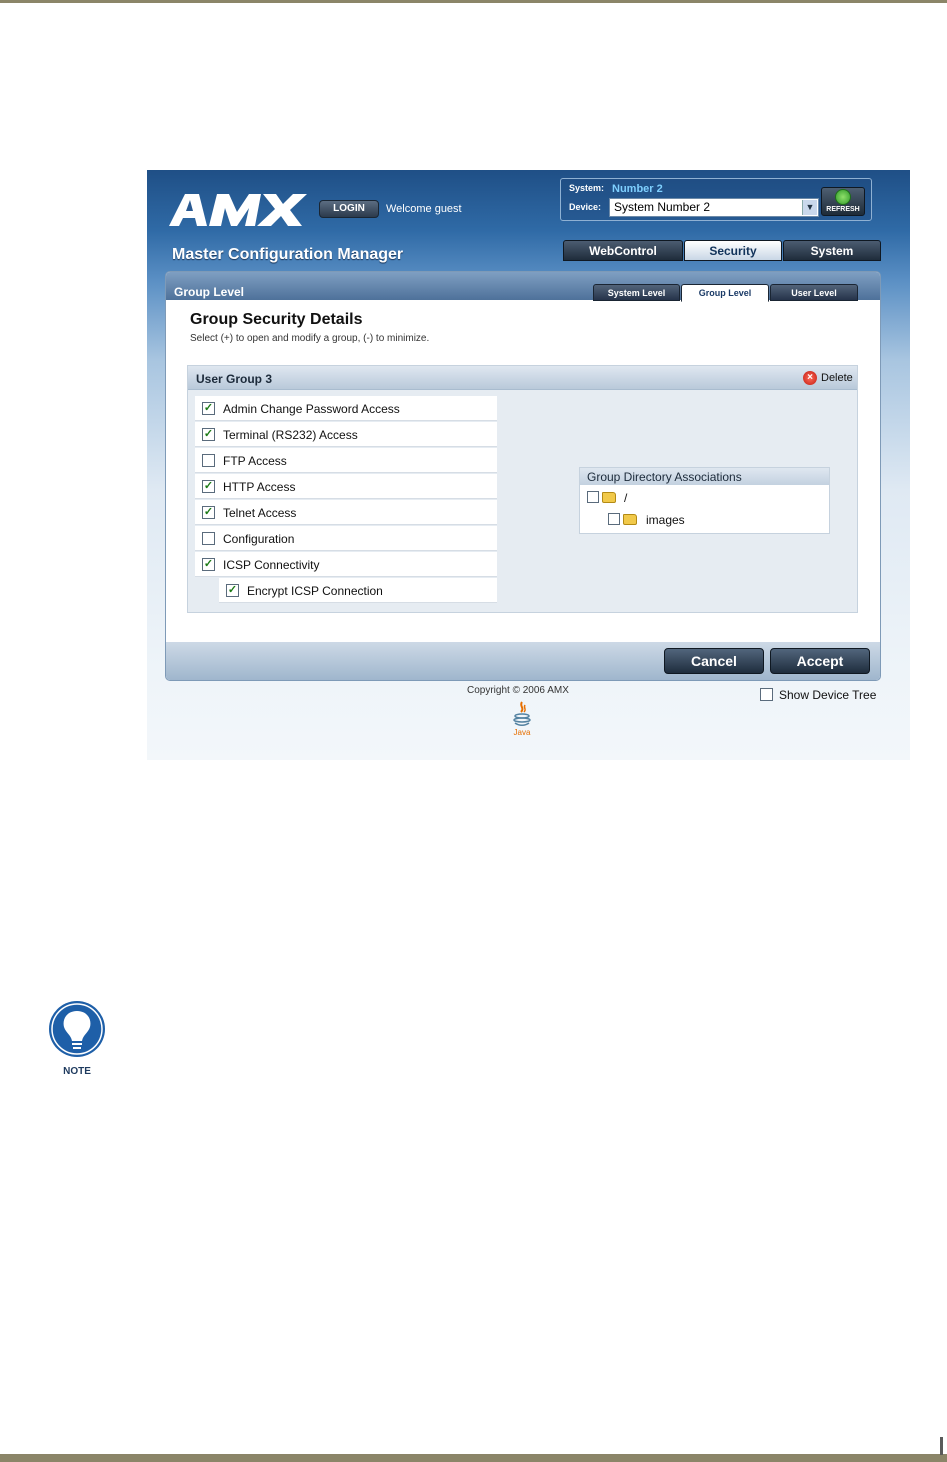 This screenshot has height=1462, width=947. I want to click on system-label: System:, so click(587, 188).